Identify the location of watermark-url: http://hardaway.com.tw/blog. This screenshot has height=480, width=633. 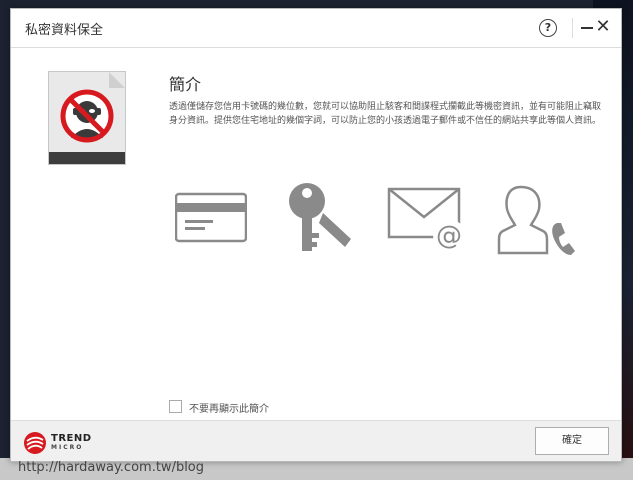
(111, 467).